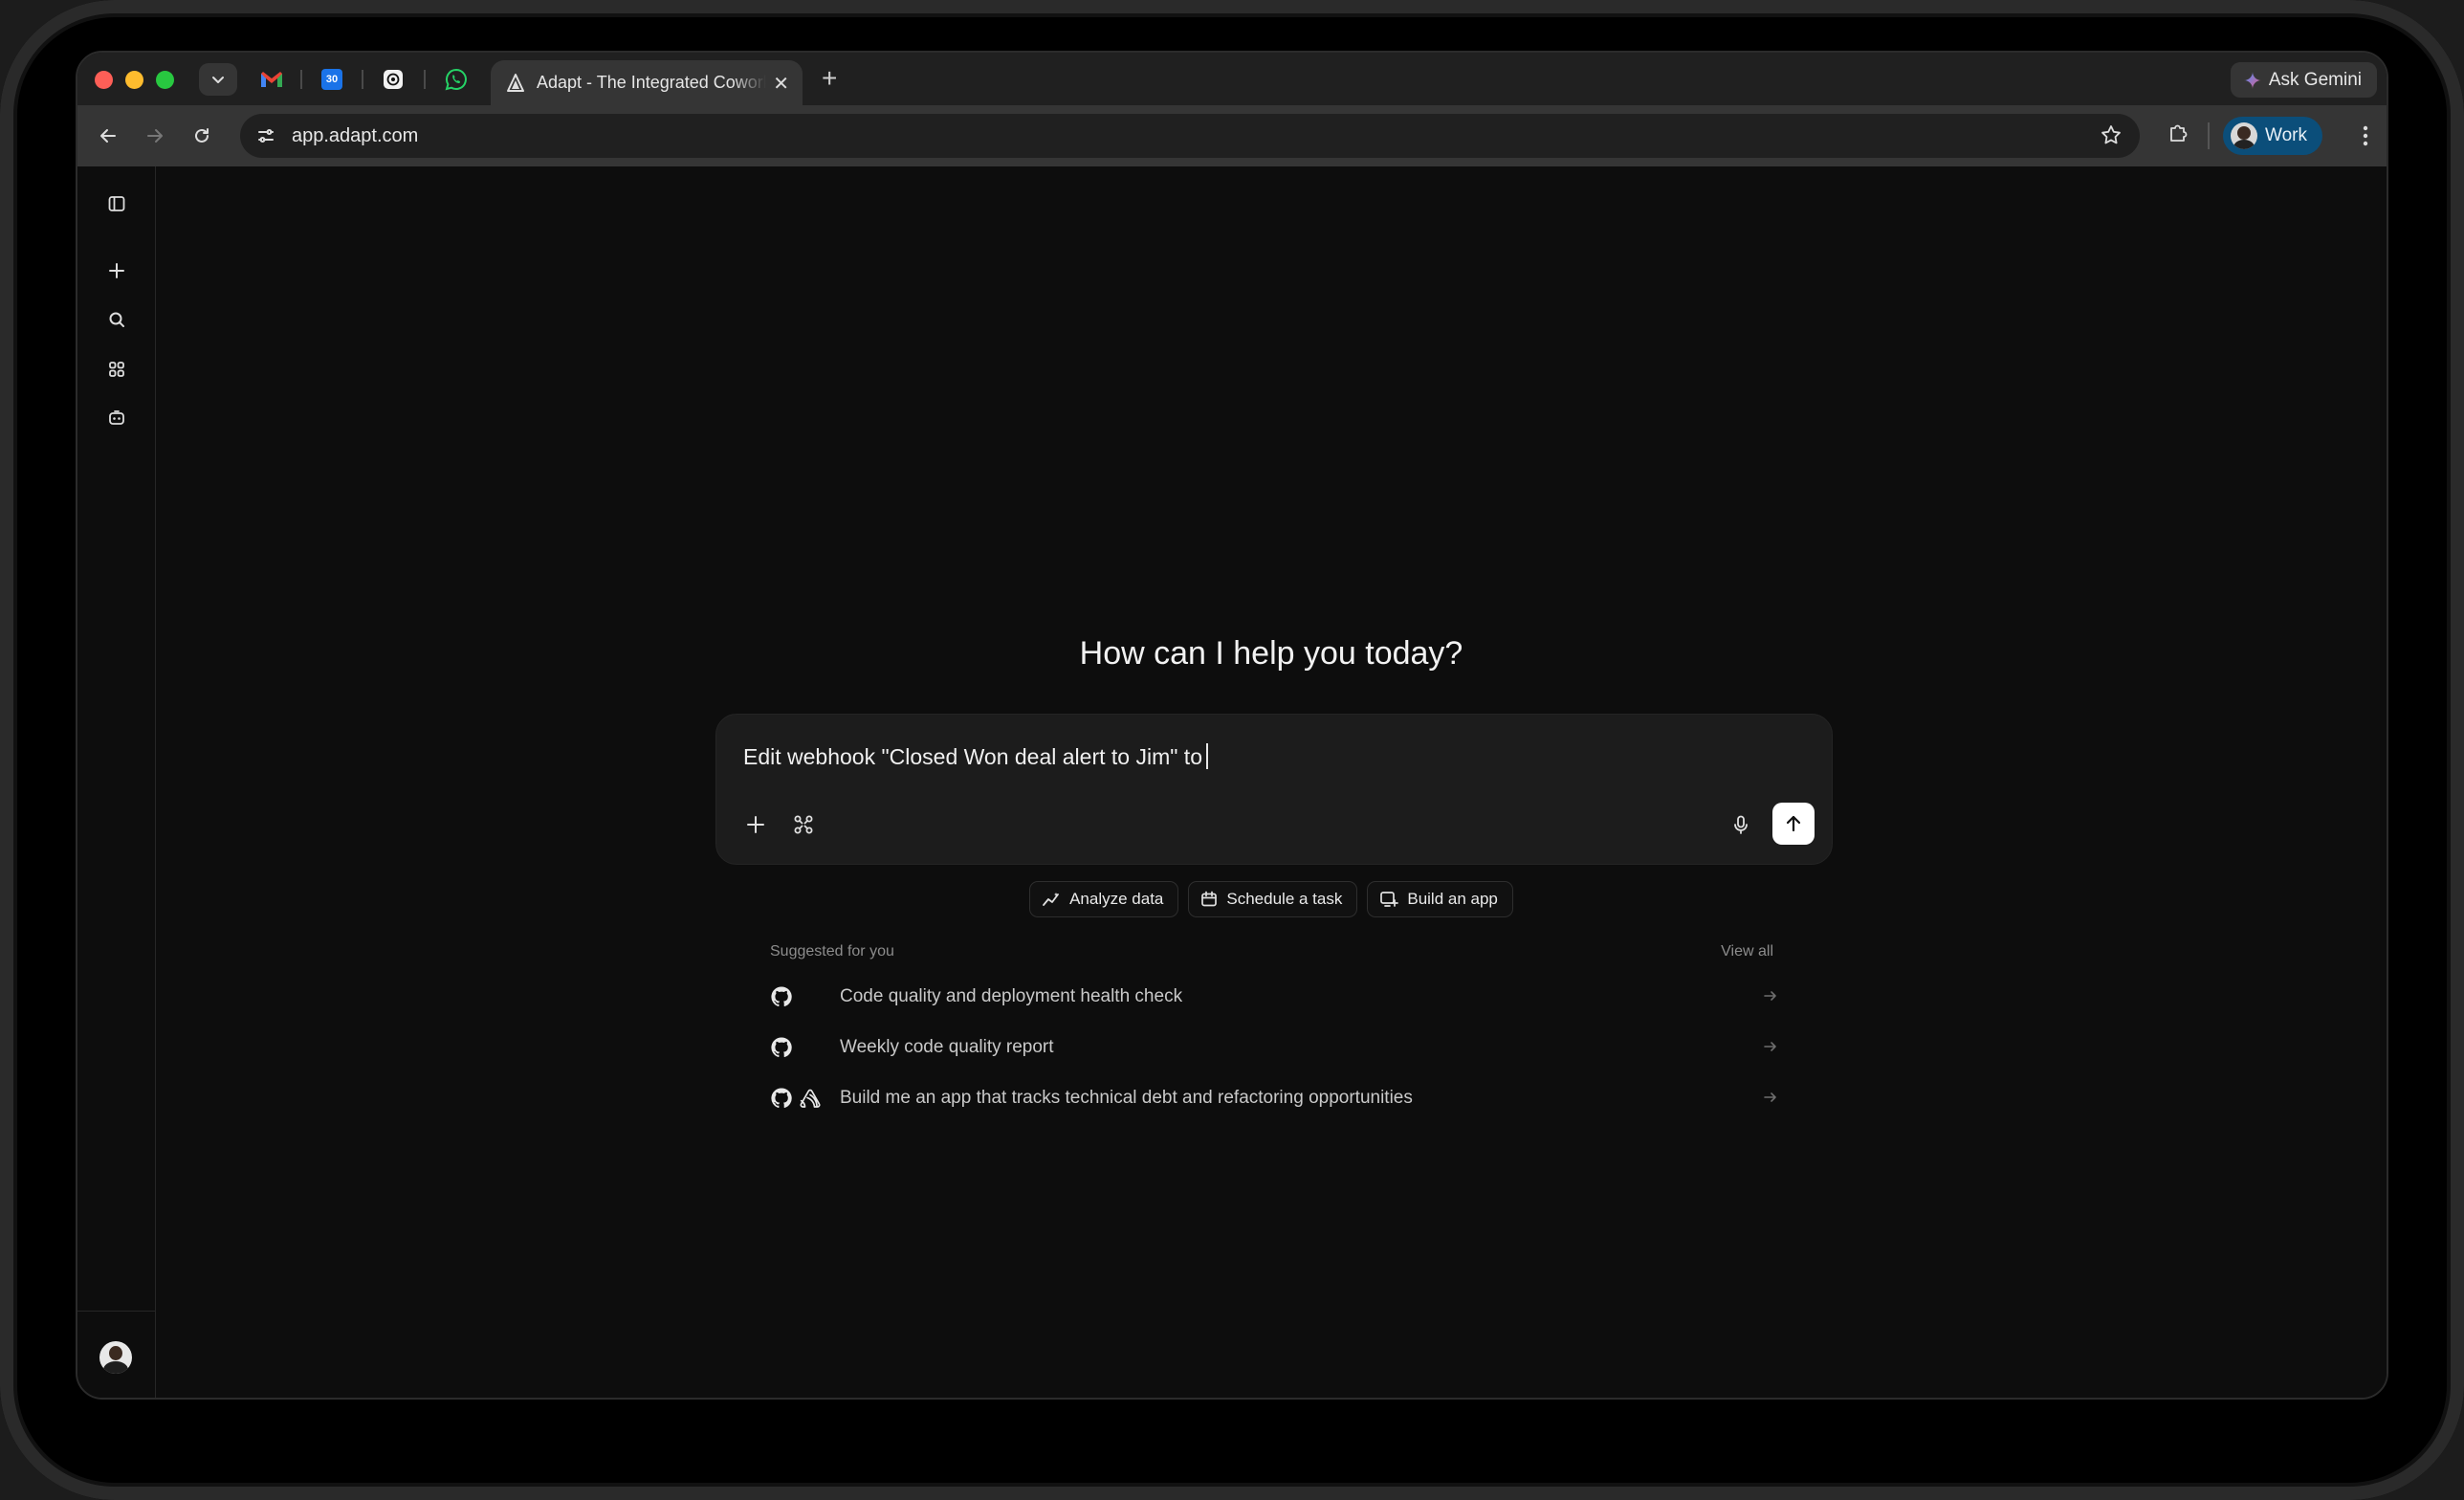 This screenshot has height=1500, width=2464. Describe the element at coordinates (116, 782) in the screenshot. I see `sidebar` at that location.